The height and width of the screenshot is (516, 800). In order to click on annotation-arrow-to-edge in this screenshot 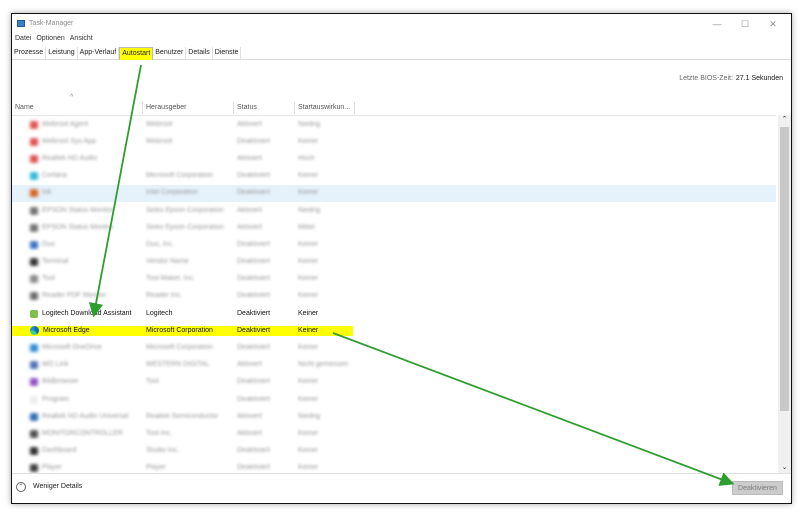, I will do `click(115, 191)`.